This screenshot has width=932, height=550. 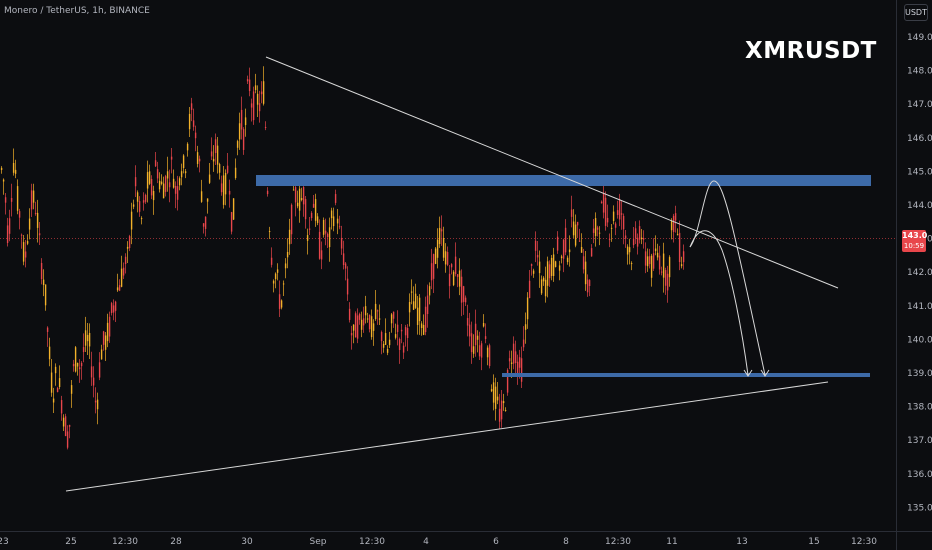 I want to click on price-tick-label: 136.0, so click(x=919, y=475).